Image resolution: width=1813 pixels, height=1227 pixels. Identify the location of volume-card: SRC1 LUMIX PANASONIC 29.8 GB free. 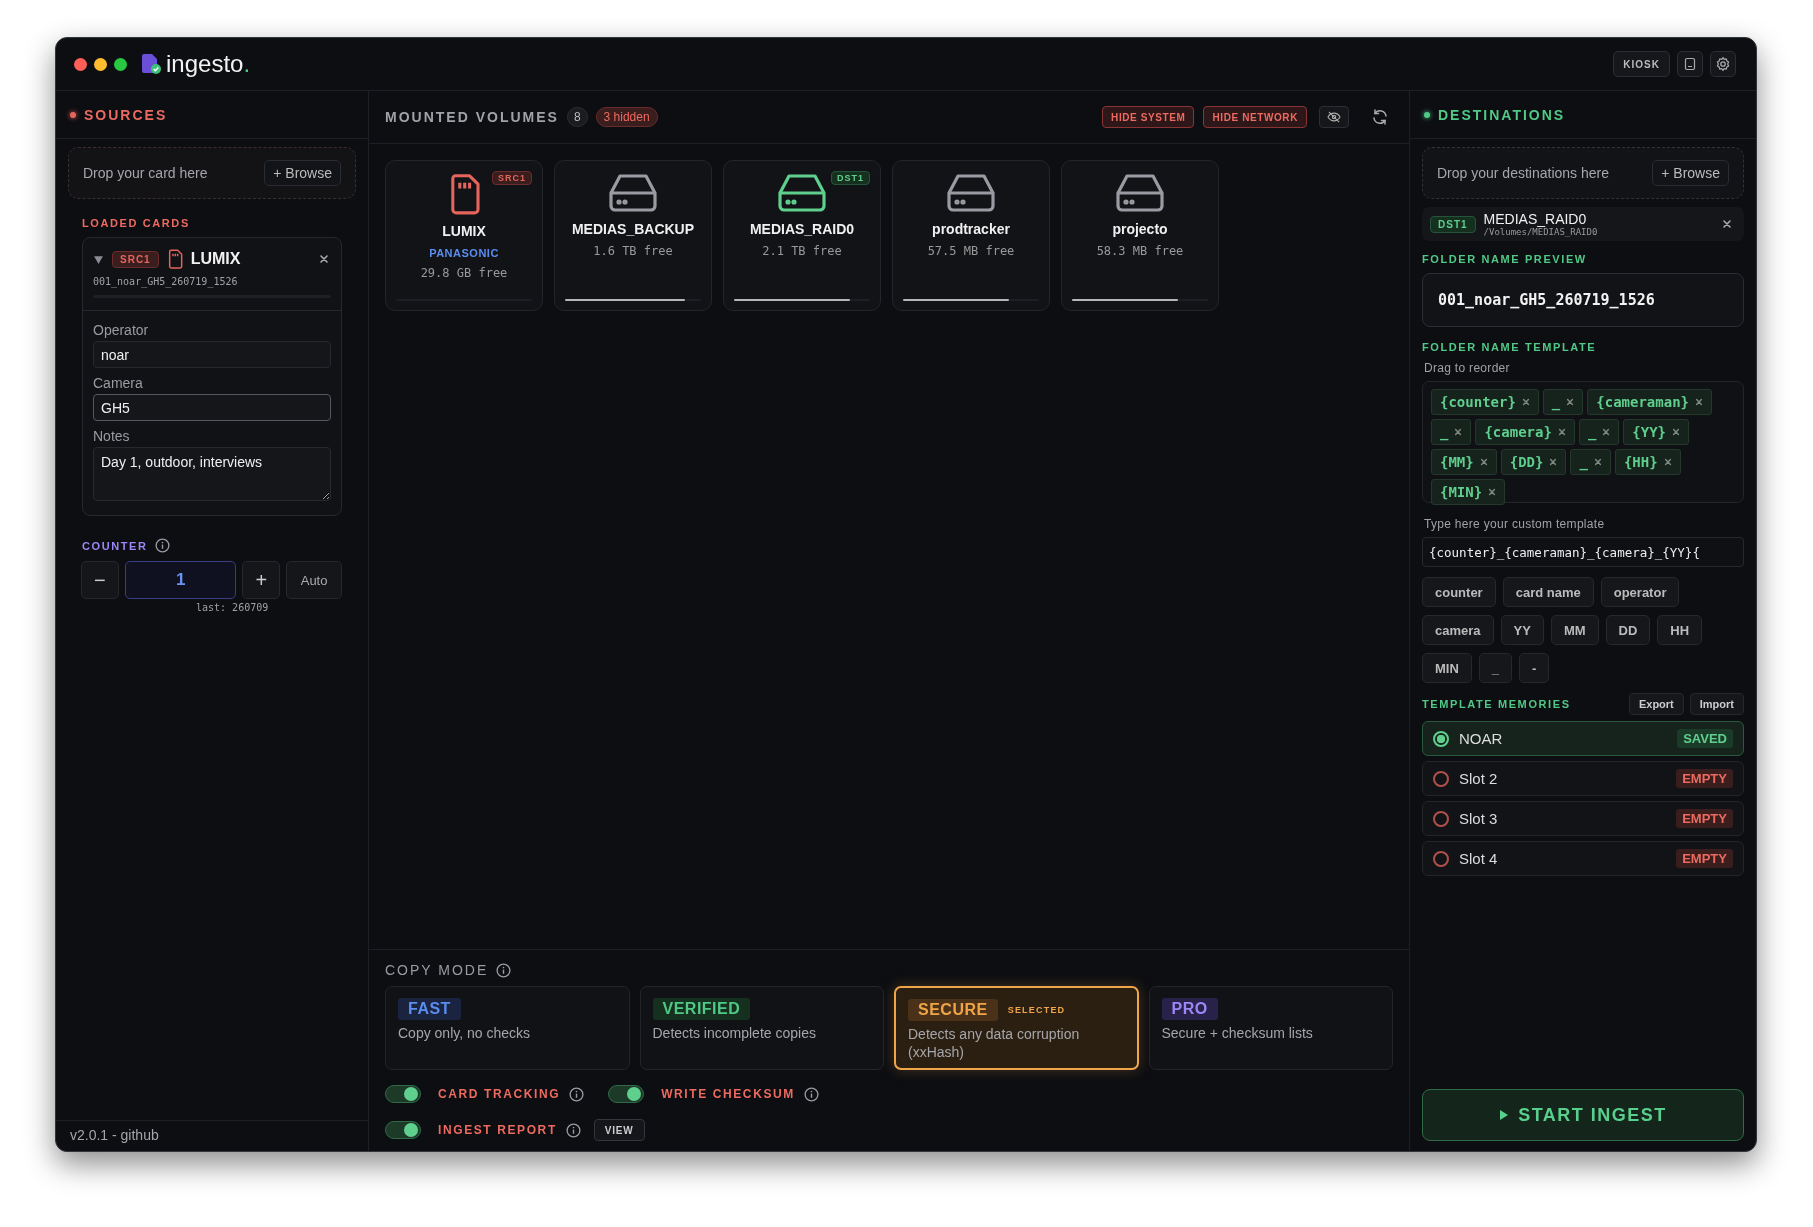
(464, 235).